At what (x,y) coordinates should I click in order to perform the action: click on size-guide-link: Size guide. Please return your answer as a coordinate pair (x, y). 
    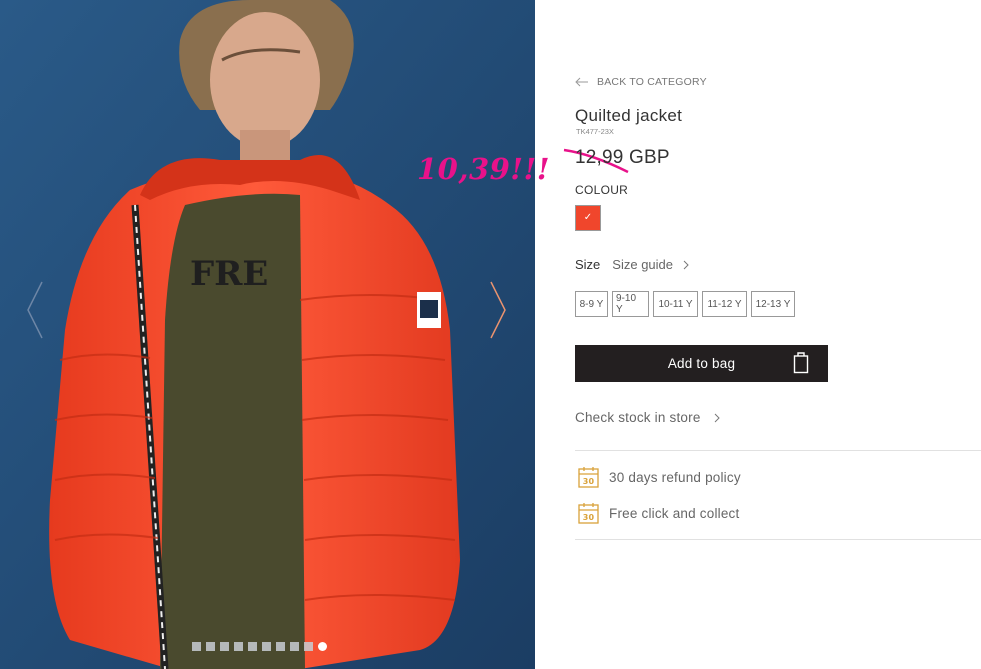
    Looking at the image, I should click on (650, 264).